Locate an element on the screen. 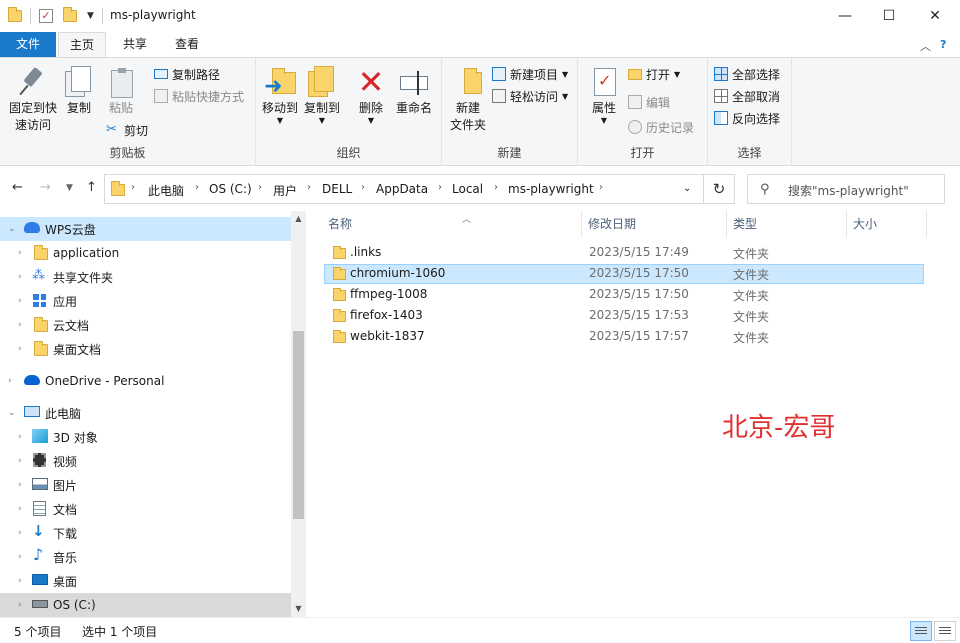 The image size is (960, 643). nav-item-os-c: › OS (C:) is located at coordinates (146, 605).